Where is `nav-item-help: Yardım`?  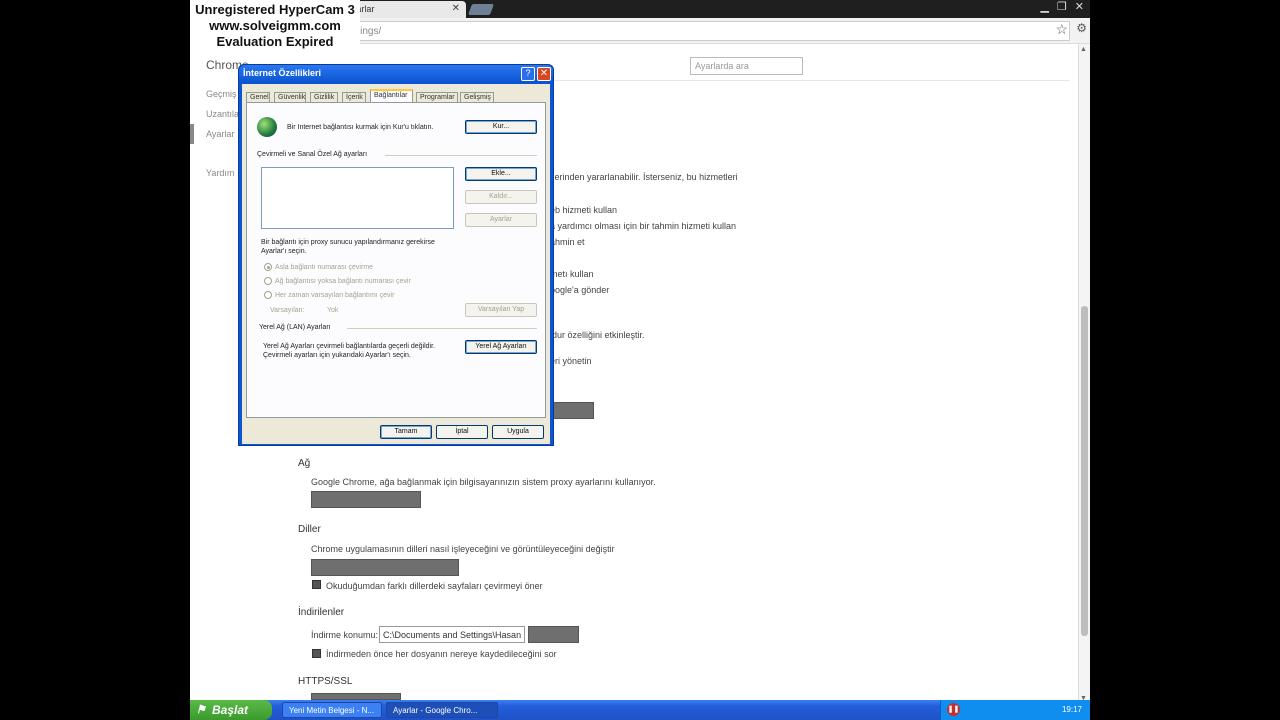
nav-item-help: Yardım is located at coordinates (220, 173).